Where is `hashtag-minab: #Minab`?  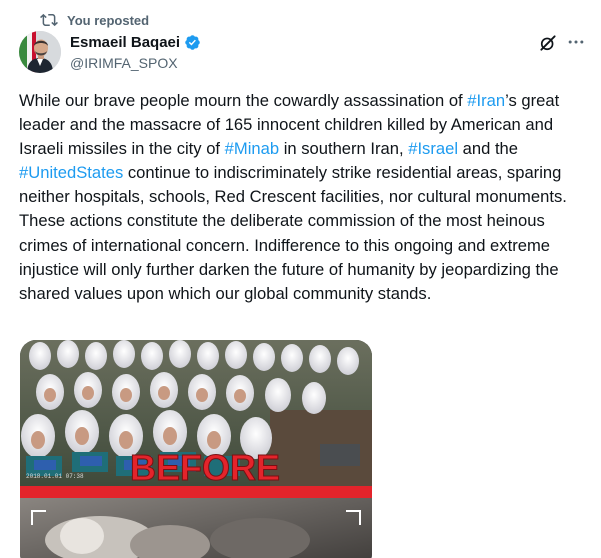 hashtag-minab: #Minab is located at coordinates (252, 148).